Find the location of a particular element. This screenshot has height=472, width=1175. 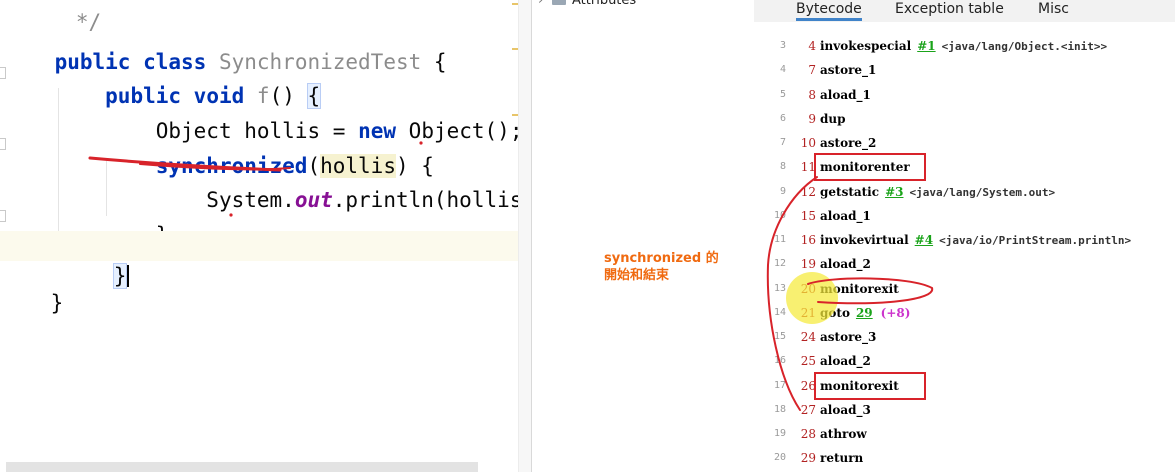

code-line: */ is located at coordinates (259, 17).